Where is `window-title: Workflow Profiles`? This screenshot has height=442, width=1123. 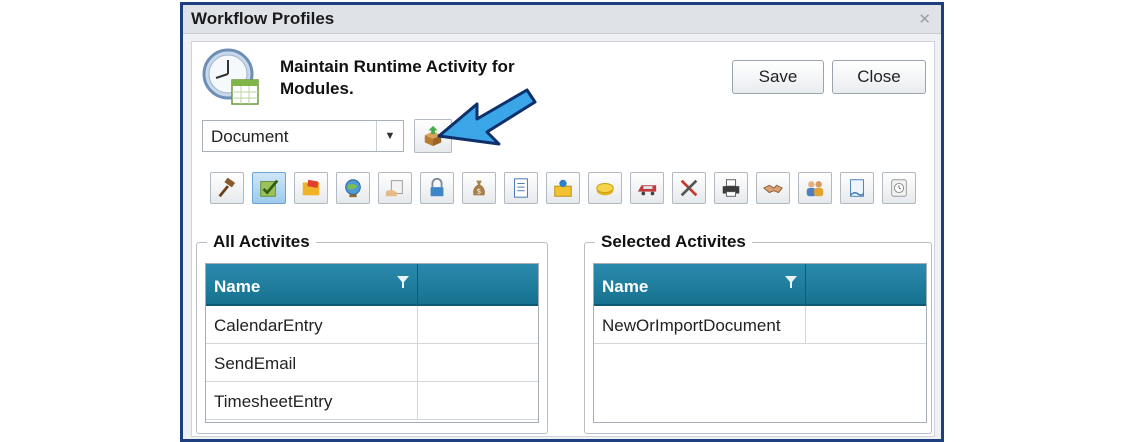 window-title: Workflow Profiles is located at coordinates (263, 18).